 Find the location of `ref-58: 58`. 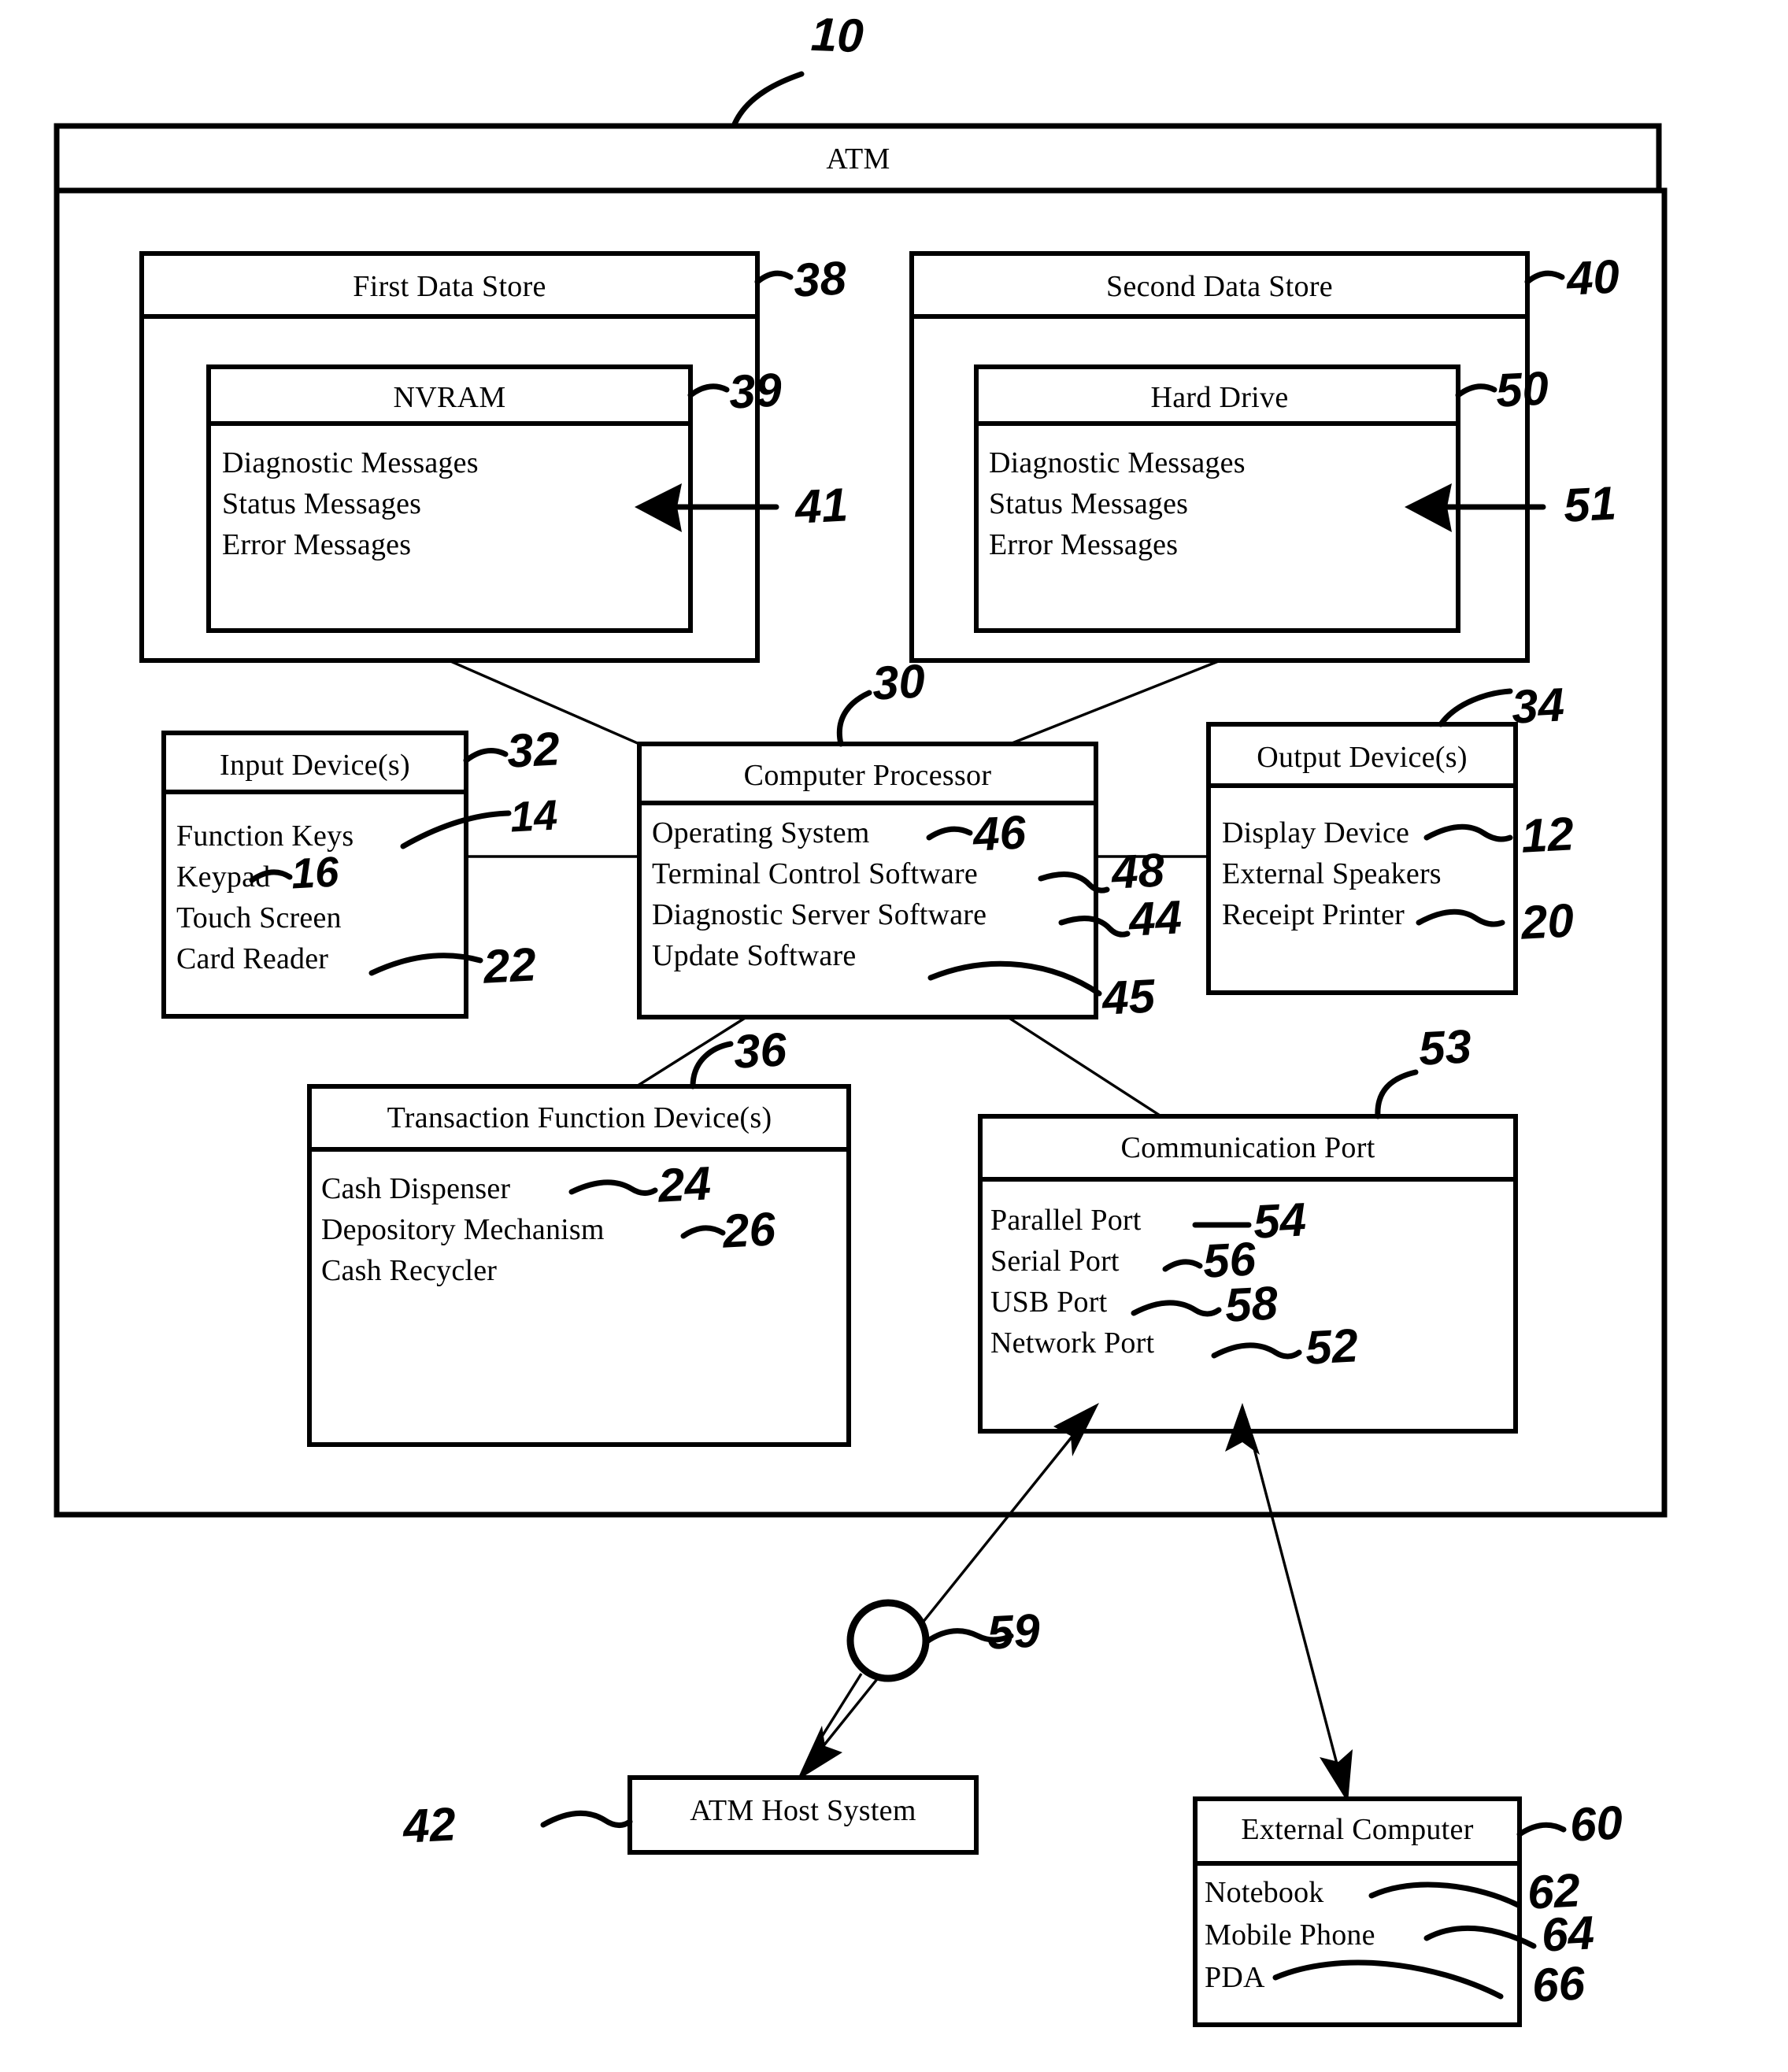

ref-58: 58 is located at coordinates (1251, 1304).